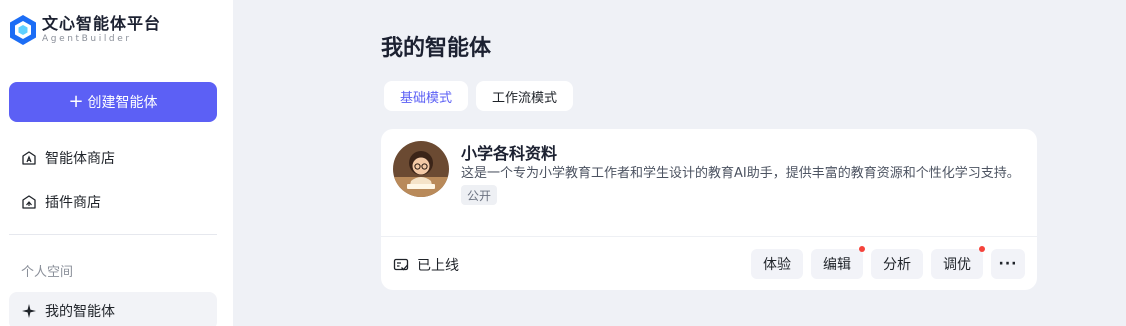 The width and height of the screenshot is (1126, 326). What do you see at coordinates (122, 103) in the screenshot?
I see `create-agent-label: 创建智能体` at bounding box center [122, 103].